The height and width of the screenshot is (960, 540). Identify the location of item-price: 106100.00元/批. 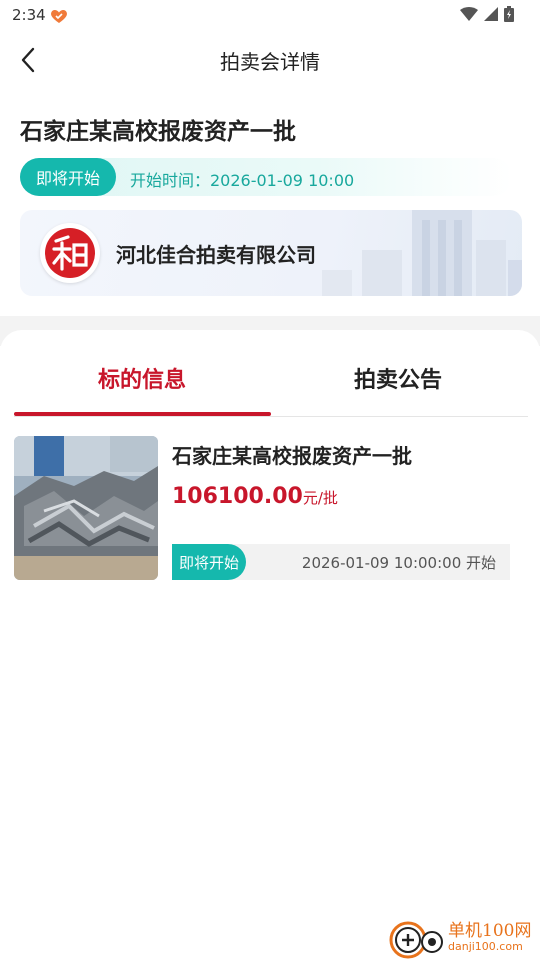
(255, 496).